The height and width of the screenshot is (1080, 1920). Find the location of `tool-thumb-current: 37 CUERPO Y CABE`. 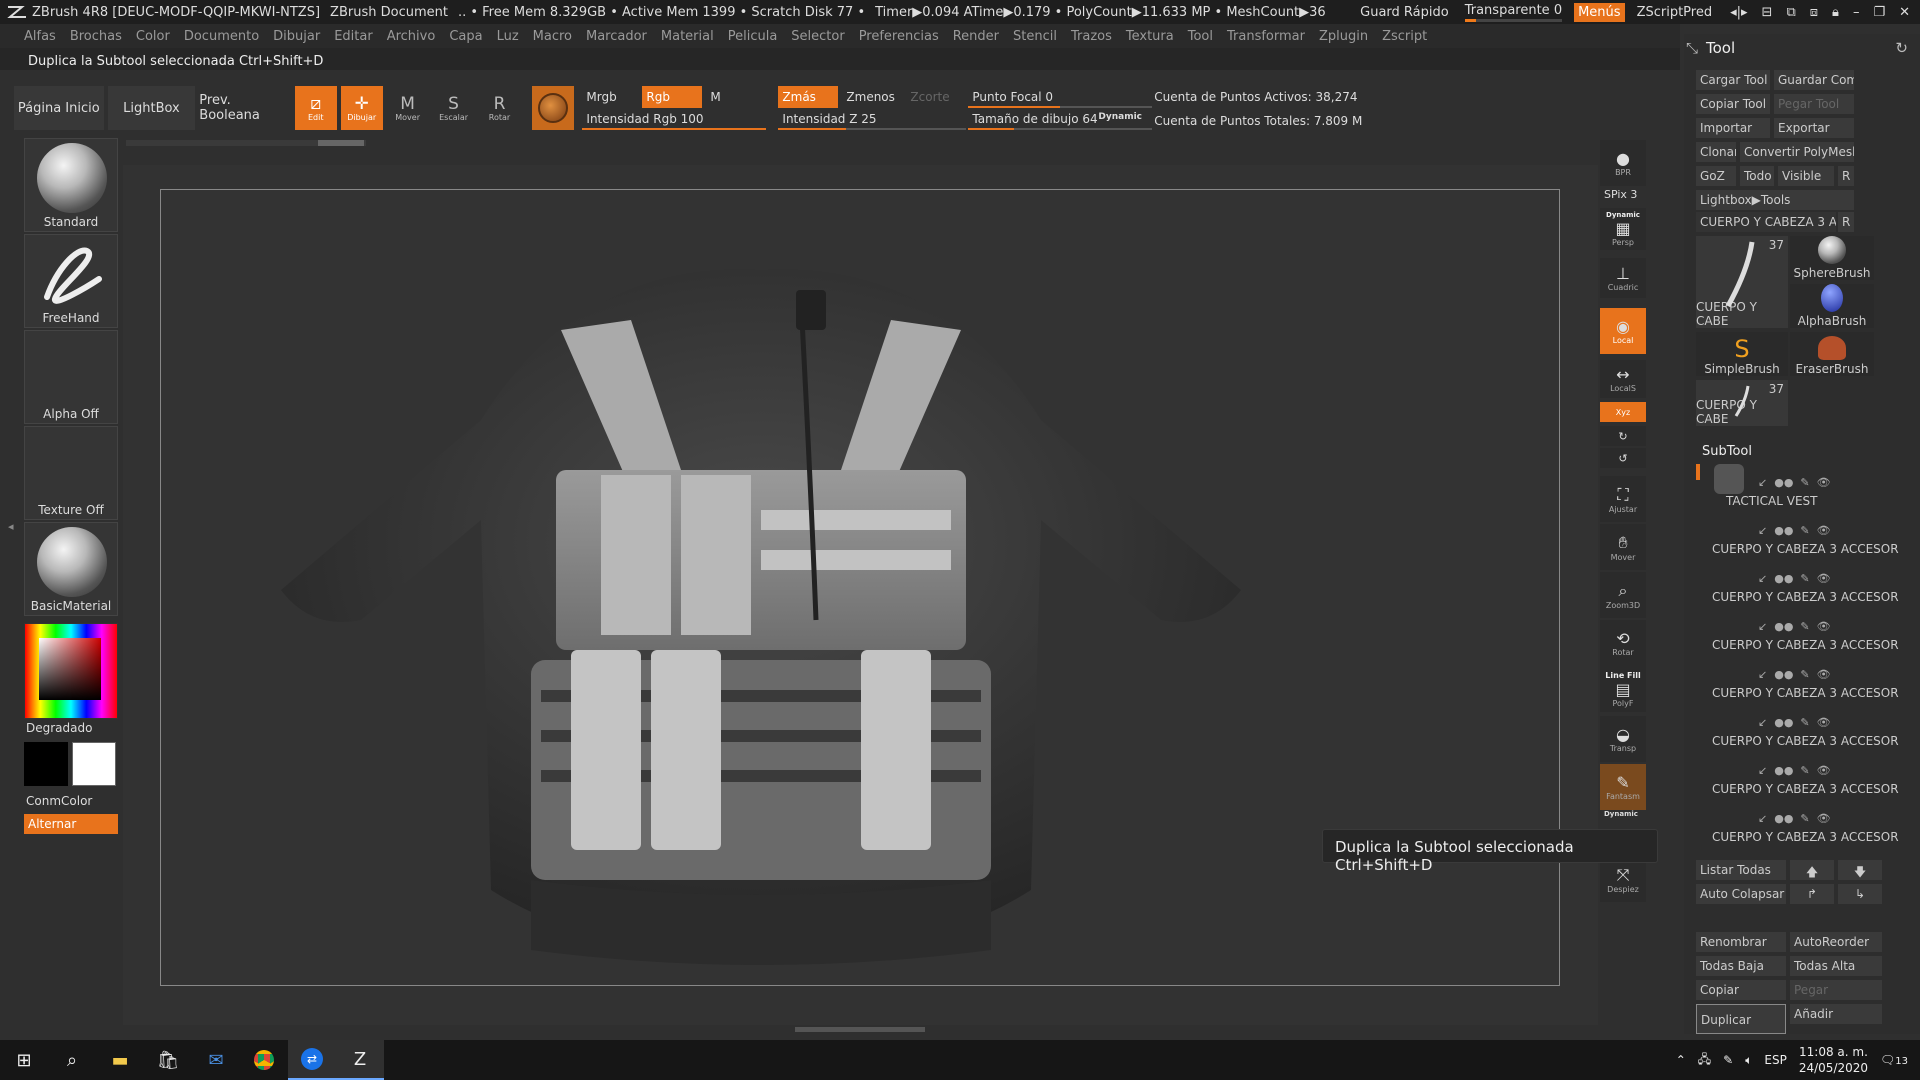

tool-thumb-current: 37 CUERPO Y CABE is located at coordinates (1742, 282).